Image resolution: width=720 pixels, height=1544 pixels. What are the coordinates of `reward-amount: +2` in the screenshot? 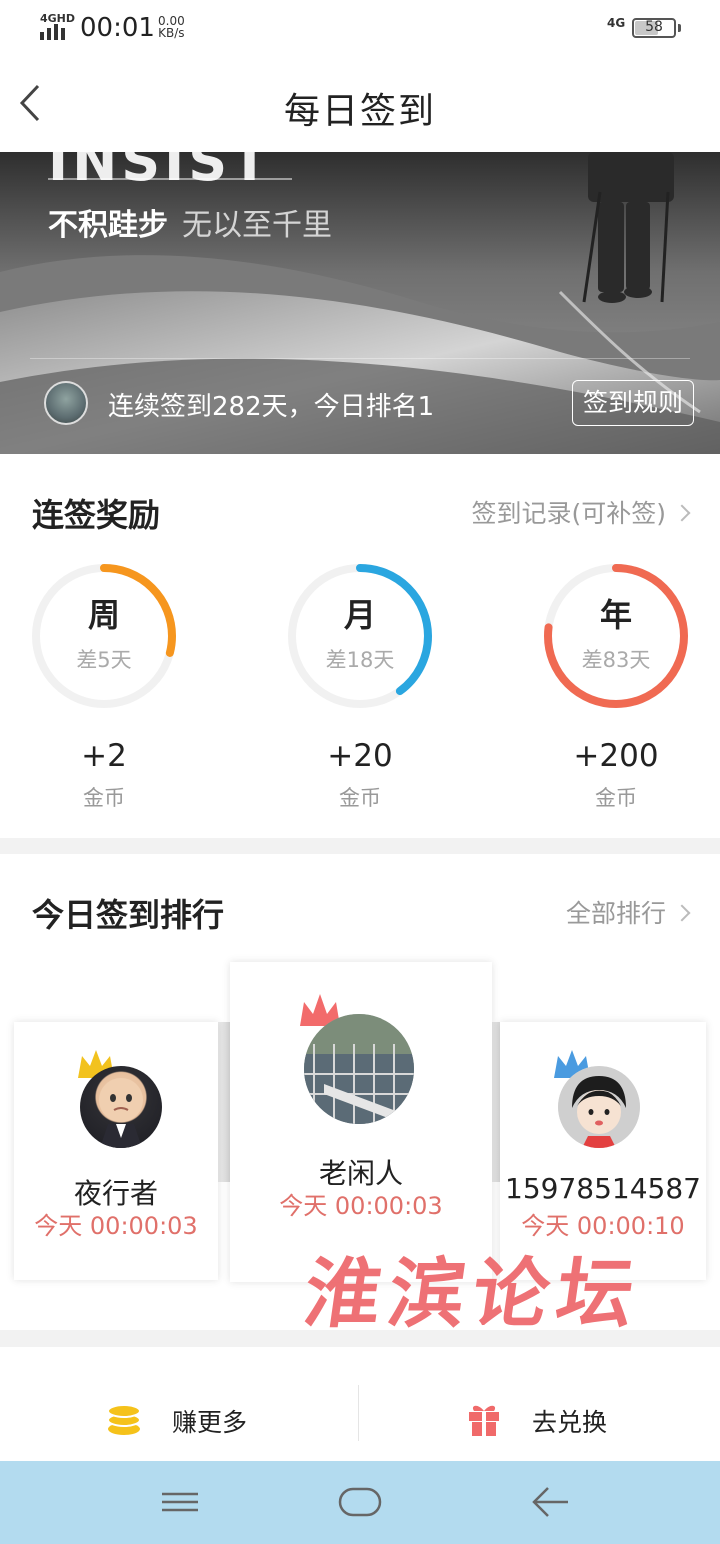 It's located at (104, 756).